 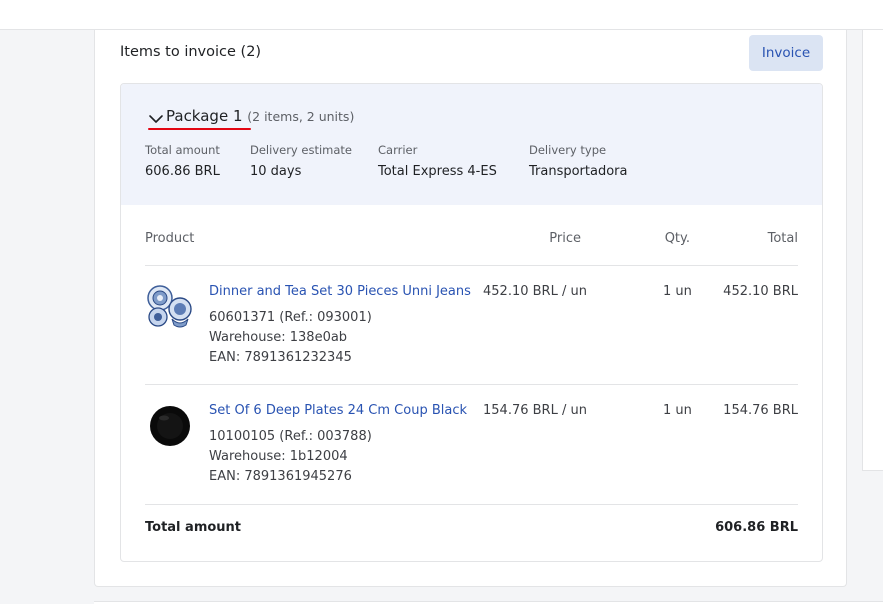 I want to click on product-link: Set Of 6 Deep Plates 24 Cm Coup Black, so click(x=338, y=410).